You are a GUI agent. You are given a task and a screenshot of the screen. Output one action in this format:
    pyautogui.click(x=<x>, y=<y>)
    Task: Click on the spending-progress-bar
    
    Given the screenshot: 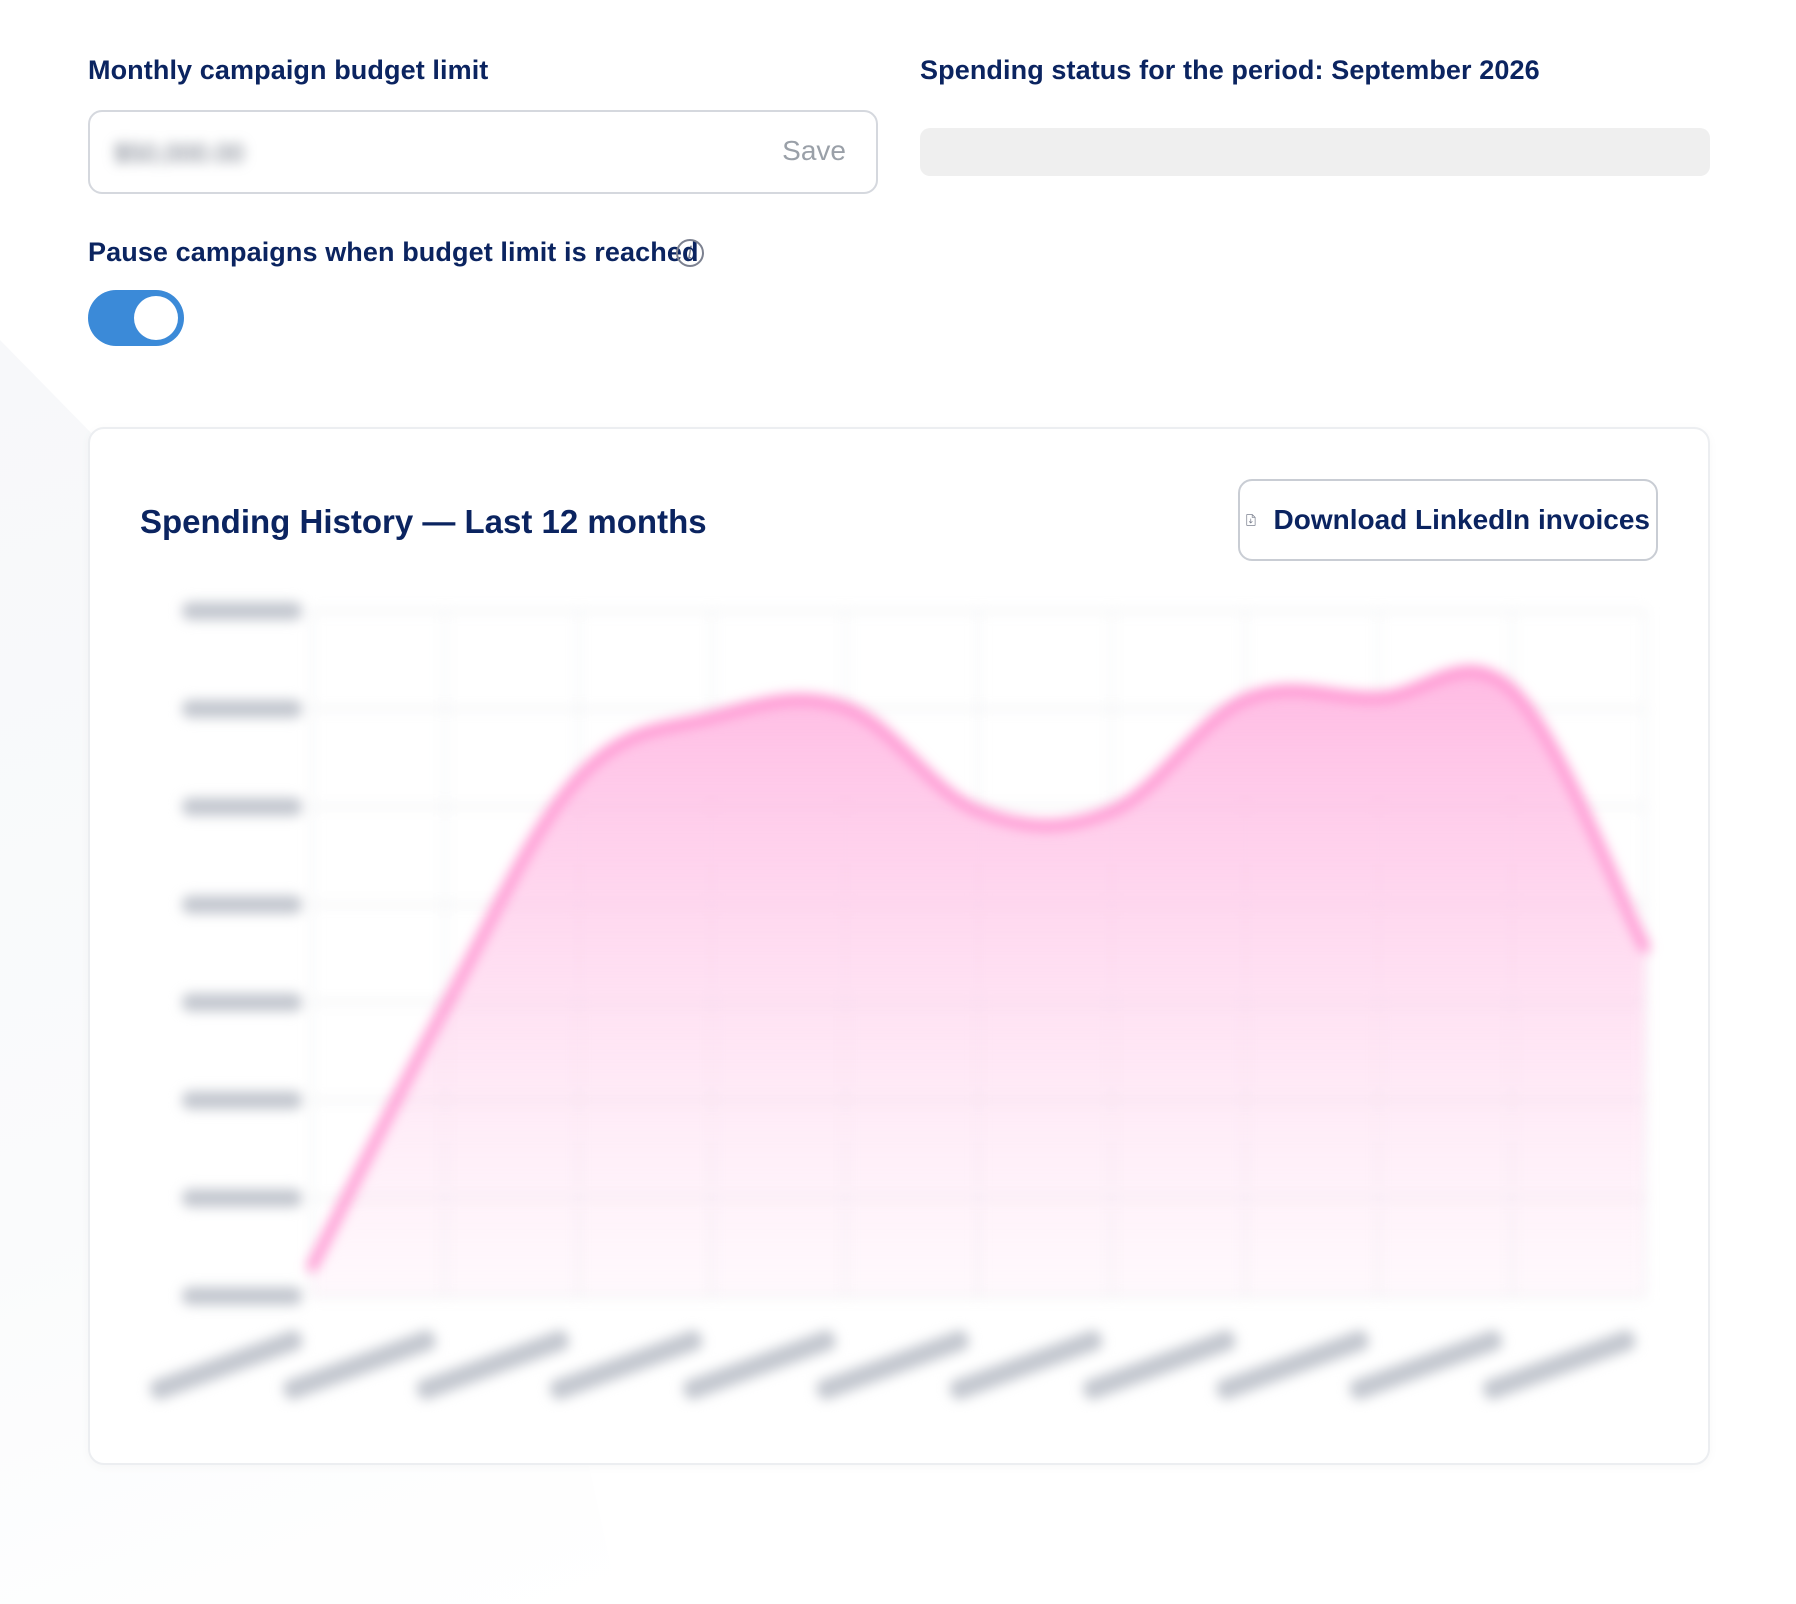 What is the action you would take?
    pyautogui.click(x=1315, y=152)
    